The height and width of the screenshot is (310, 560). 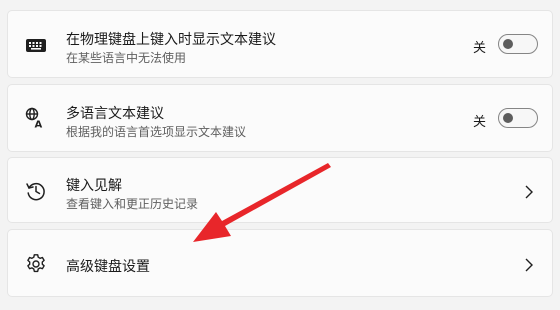 What do you see at coordinates (36, 45) in the screenshot?
I see `keyboard-icon` at bounding box center [36, 45].